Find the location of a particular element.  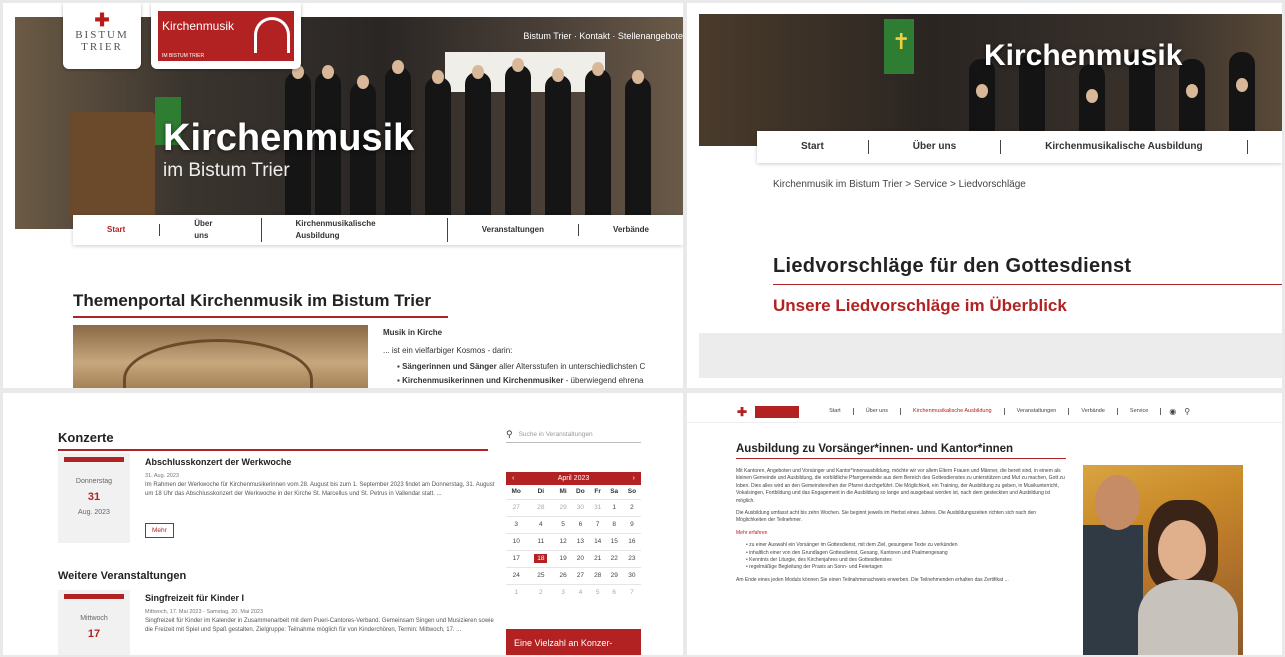

calendar-day: 14 is located at coordinates (597, 541).